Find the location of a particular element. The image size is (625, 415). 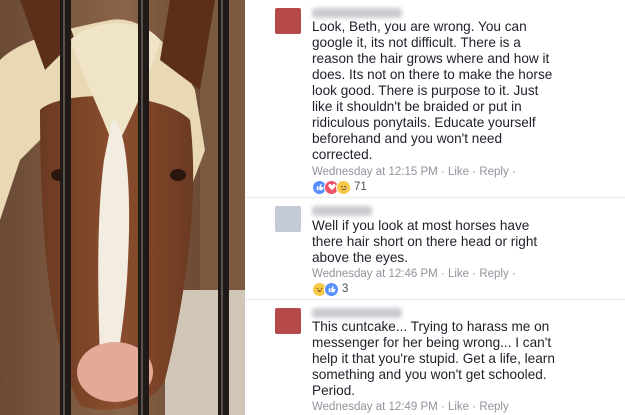

comment-meta: Wednesday at 12:49 PM · Like · Reply is located at coordinates (410, 407).